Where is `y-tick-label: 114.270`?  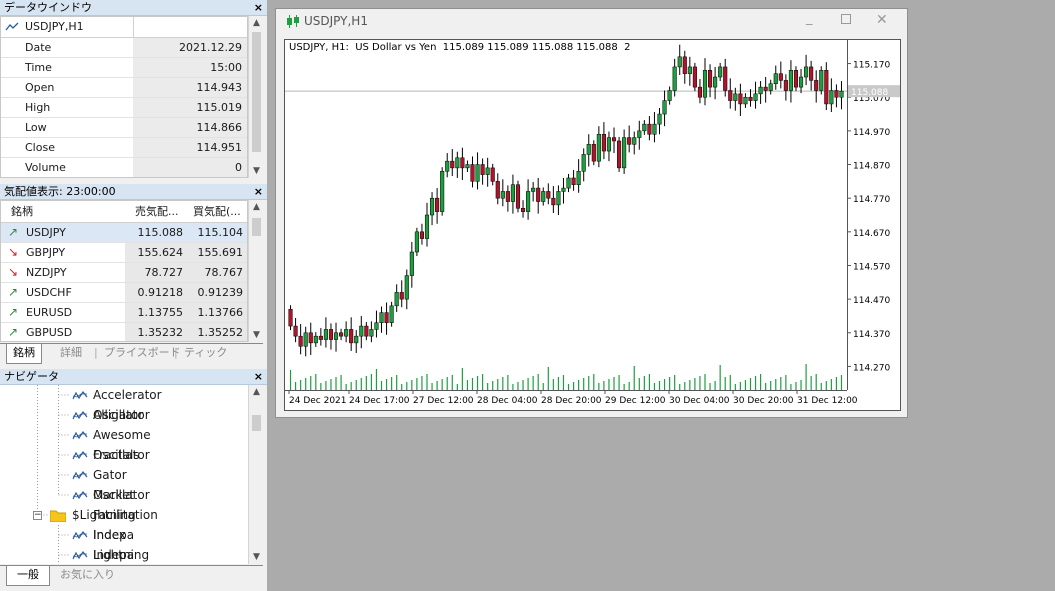 y-tick-label: 114.270 is located at coordinates (871, 368).